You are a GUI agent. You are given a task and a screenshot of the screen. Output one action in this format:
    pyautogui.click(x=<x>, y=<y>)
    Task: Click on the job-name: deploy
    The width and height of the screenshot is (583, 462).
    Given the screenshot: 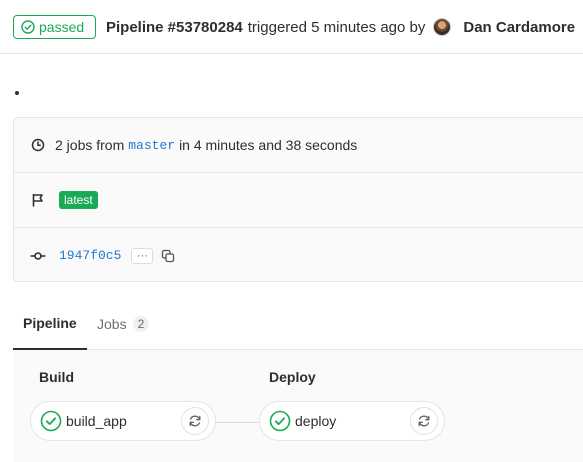 What is the action you would take?
    pyautogui.click(x=316, y=421)
    